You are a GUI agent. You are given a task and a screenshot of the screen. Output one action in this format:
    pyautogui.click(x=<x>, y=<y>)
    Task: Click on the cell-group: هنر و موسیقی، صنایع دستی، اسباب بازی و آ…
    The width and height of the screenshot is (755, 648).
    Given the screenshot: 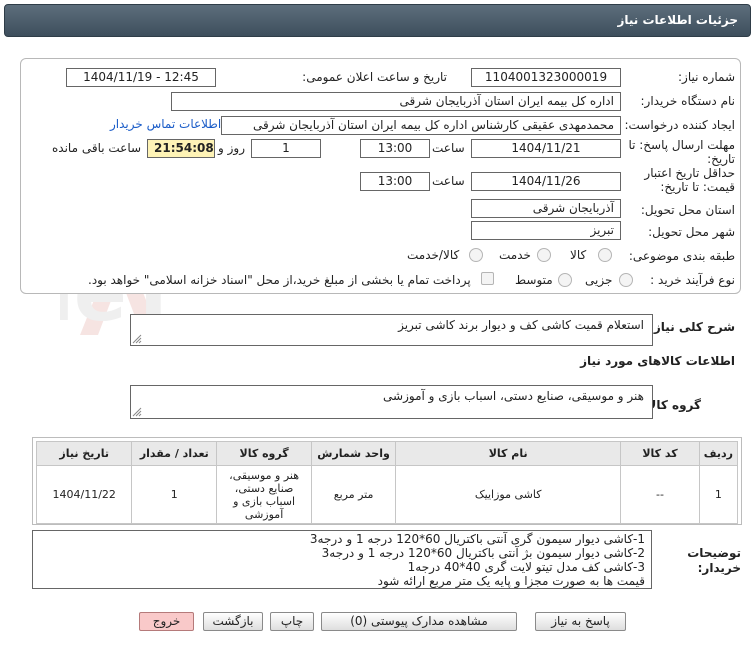 What is the action you would take?
    pyautogui.click(x=264, y=494)
    